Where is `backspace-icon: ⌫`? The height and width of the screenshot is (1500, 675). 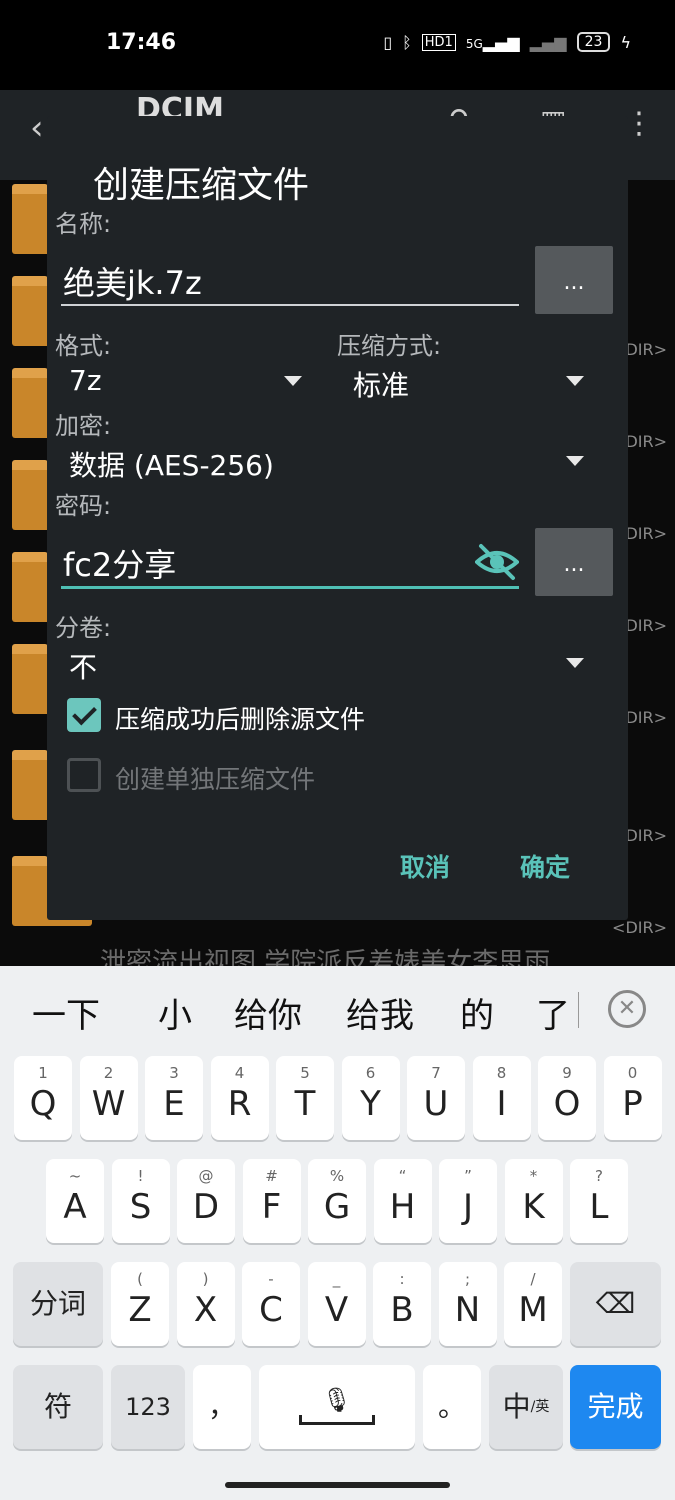 backspace-icon: ⌫ is located at coordinates (615, 1303).